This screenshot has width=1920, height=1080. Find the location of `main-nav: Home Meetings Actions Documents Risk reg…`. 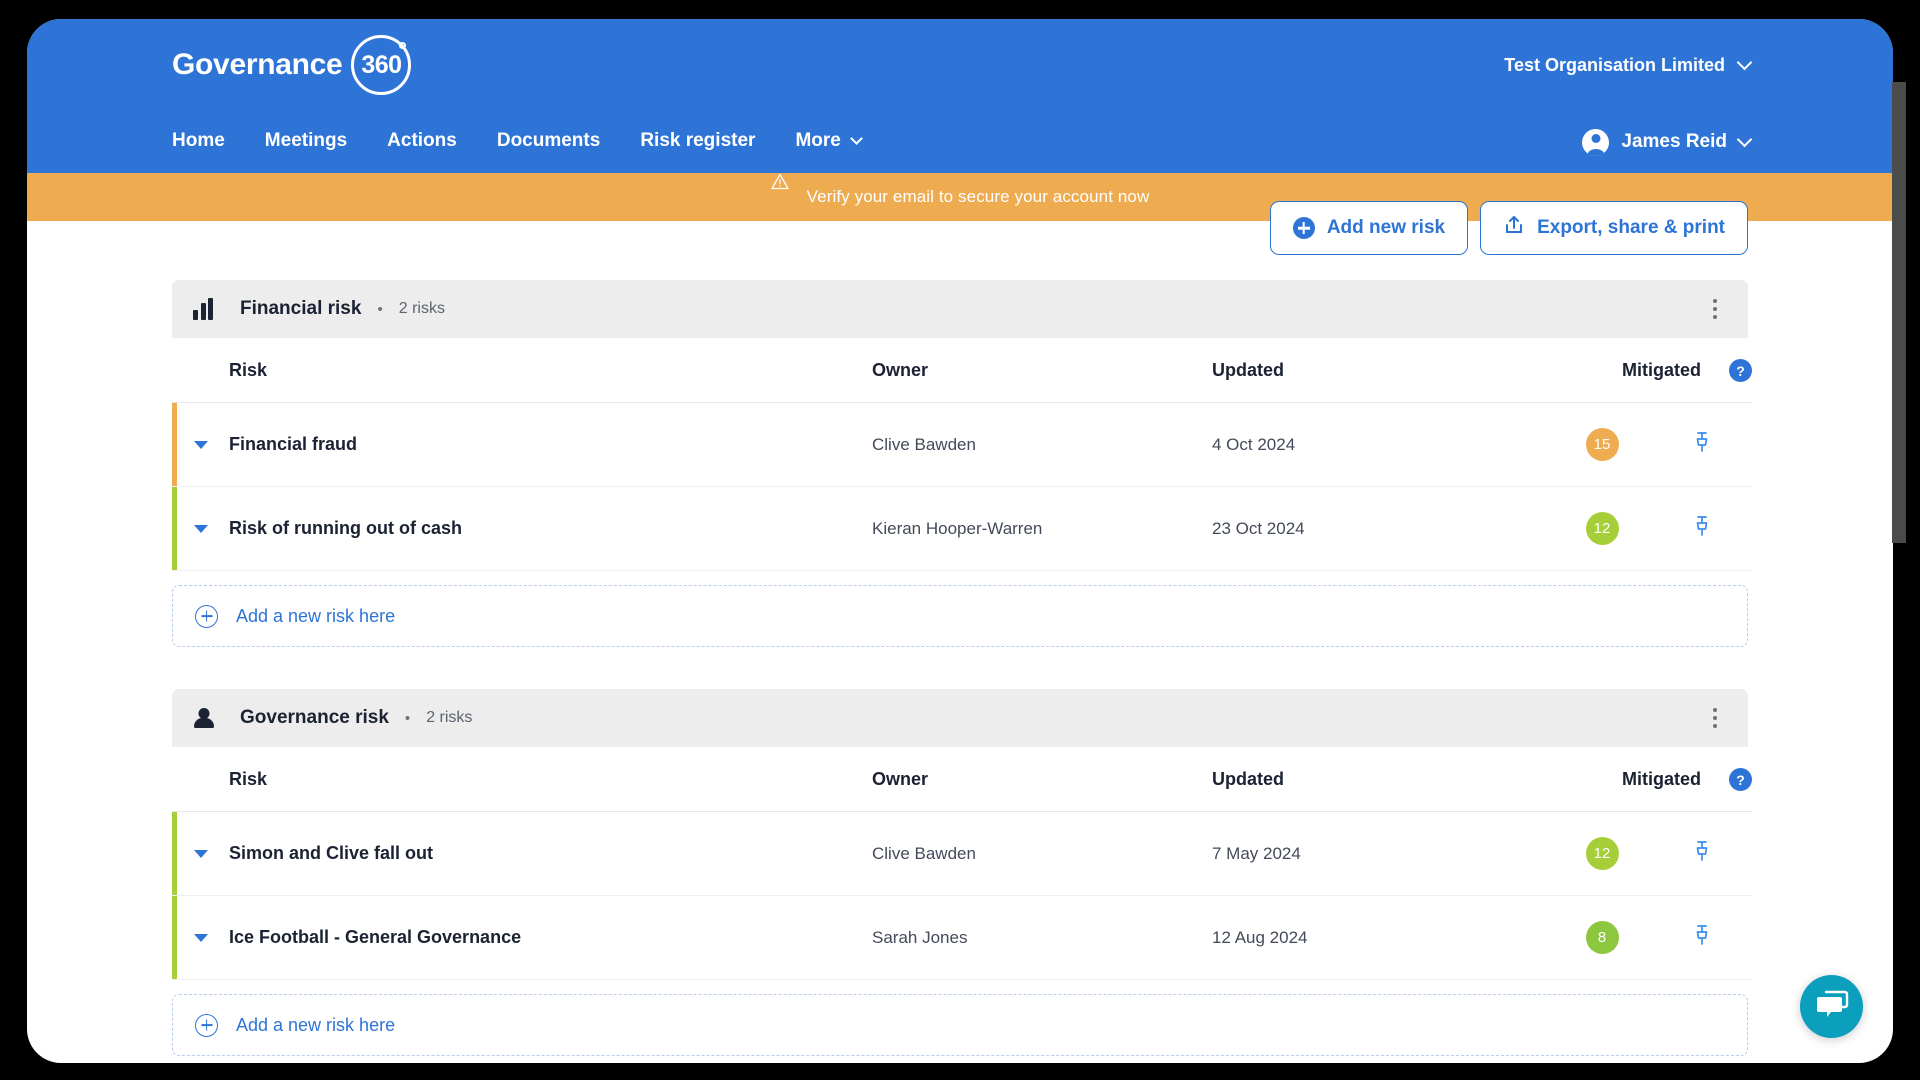

main-nav: Home Meetings Actions Documents Risk reg… is located at coordinates (517, 142).